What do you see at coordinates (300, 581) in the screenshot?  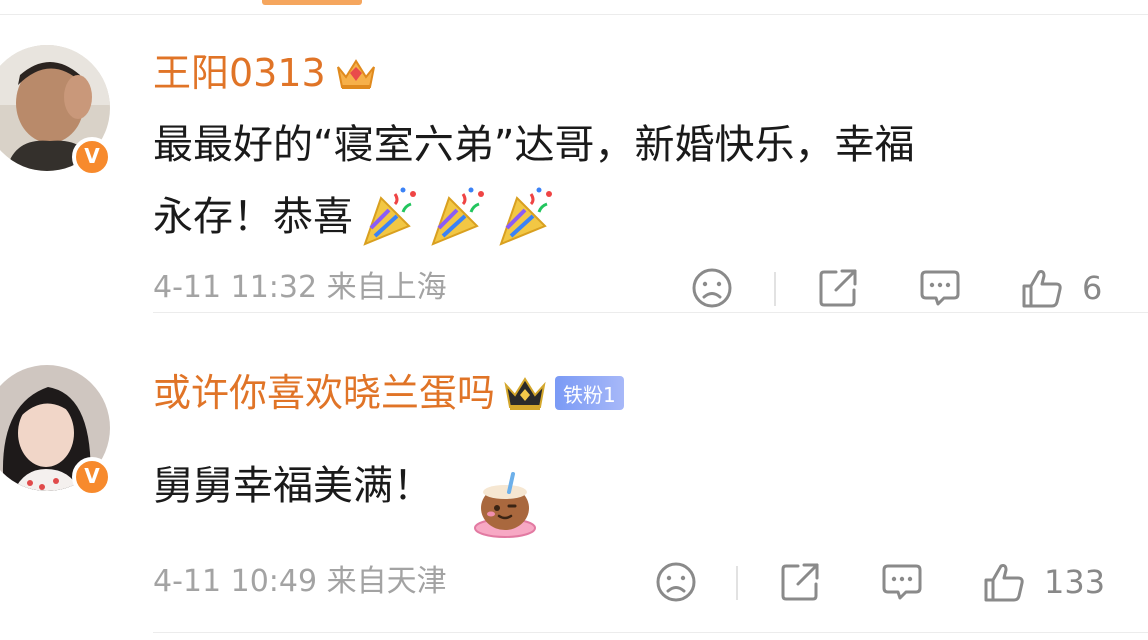 I see `comment-meta: 4-11 10:49 来自天津` at bounding box center [300, 581].